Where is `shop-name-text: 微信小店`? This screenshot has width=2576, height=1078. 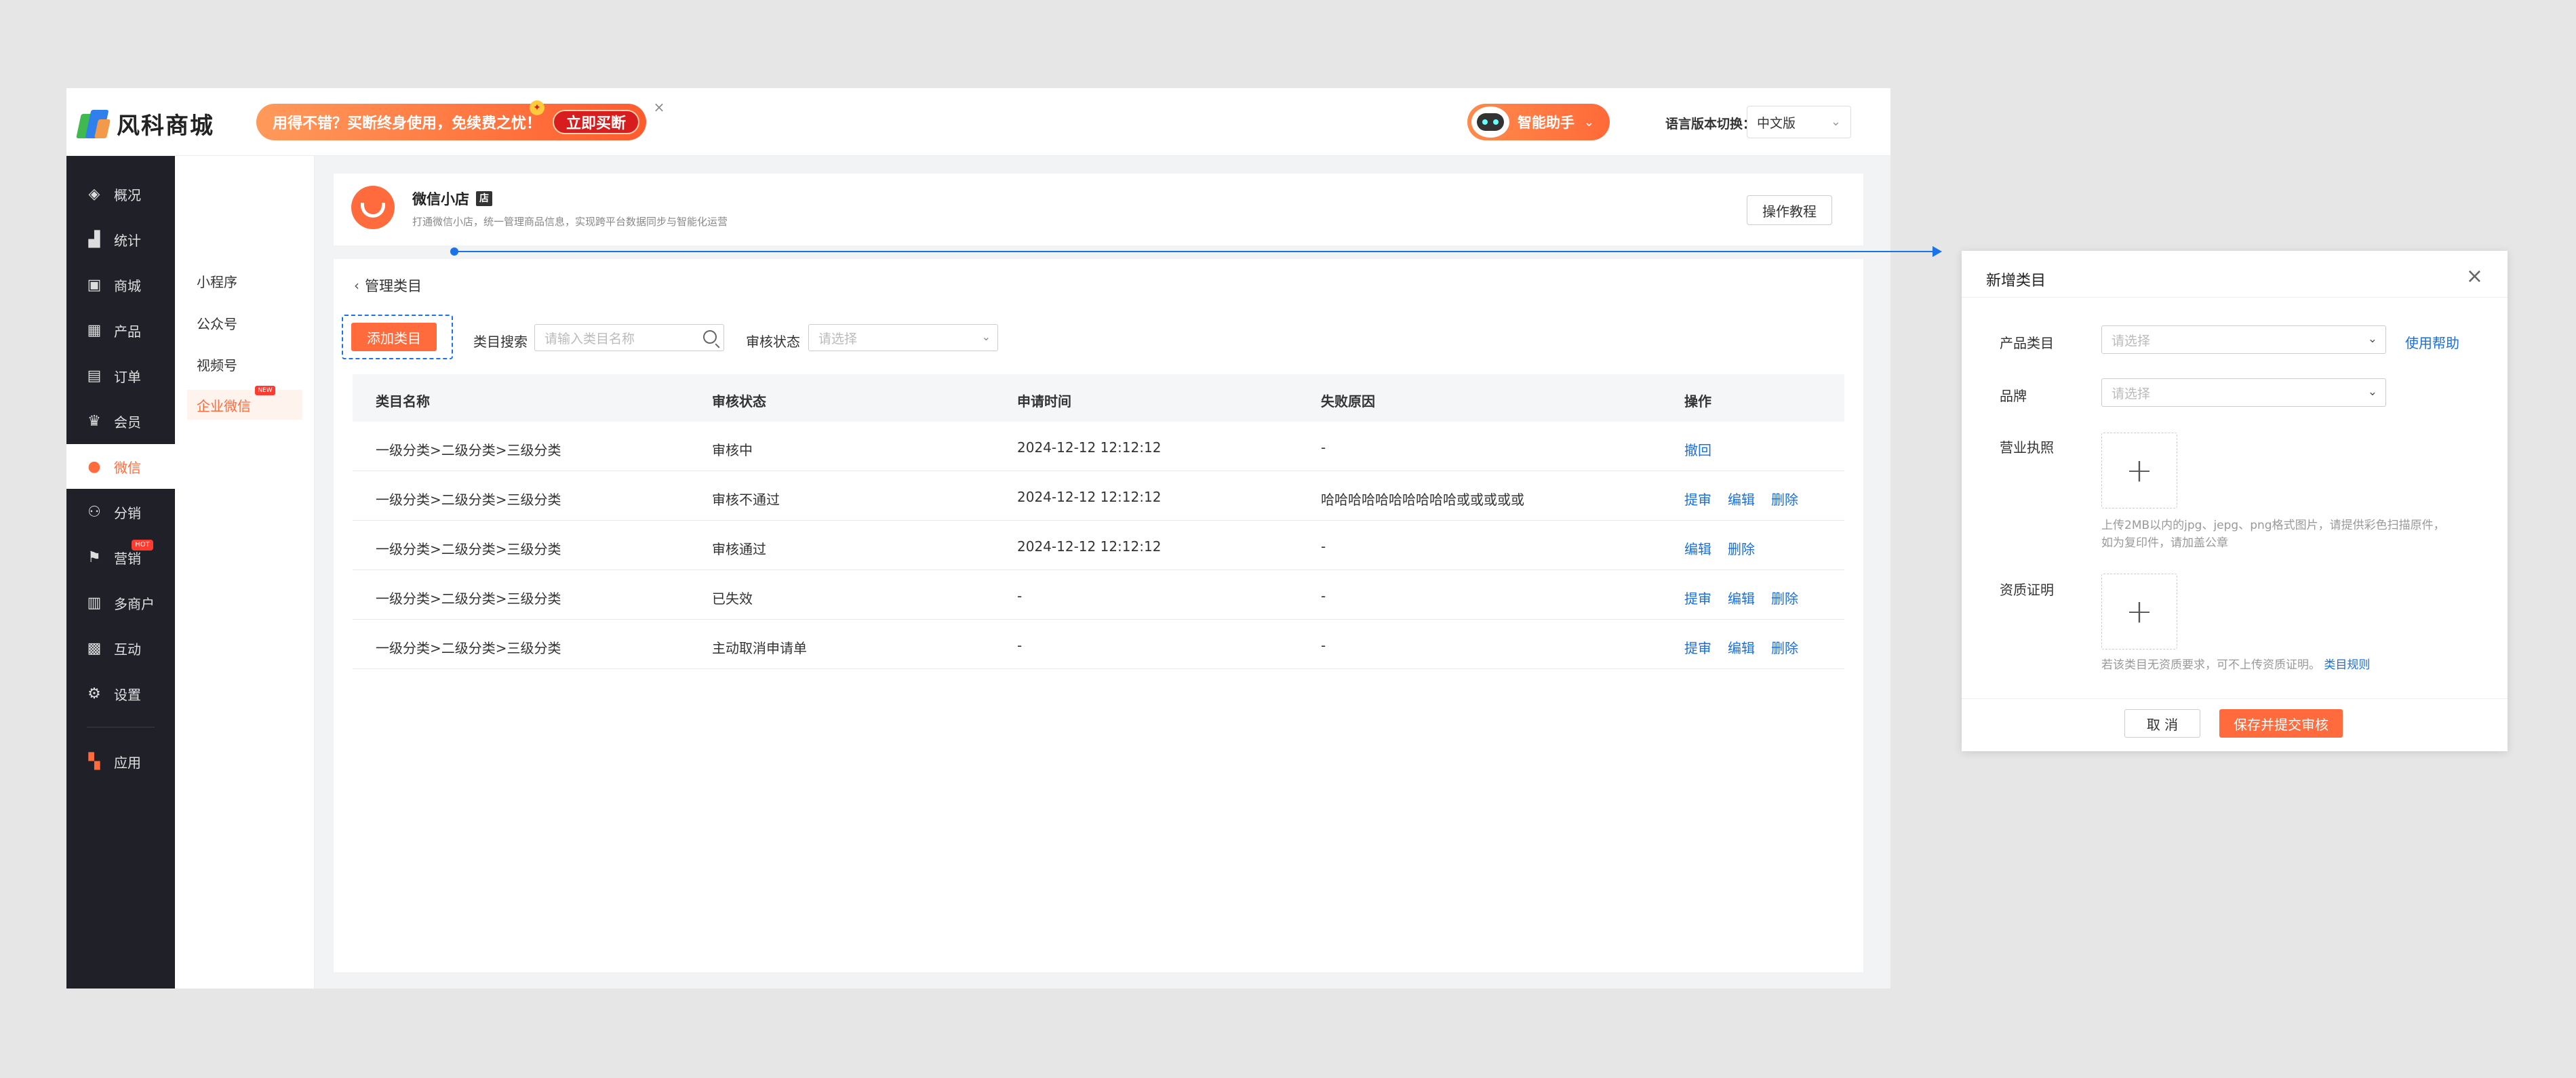 shop-name-text: 微信小店 is located at coordinates (440, 199).